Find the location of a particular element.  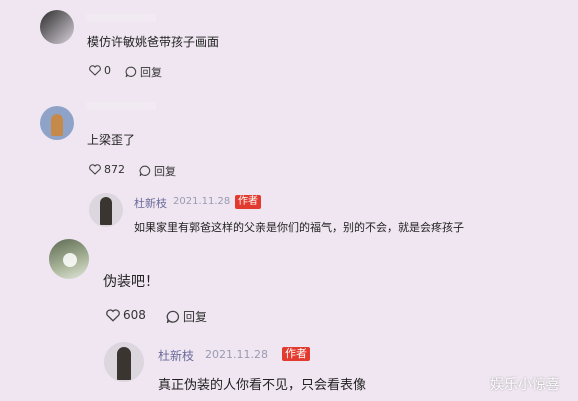

like-count: 872 is located at coordinates (114, 169).